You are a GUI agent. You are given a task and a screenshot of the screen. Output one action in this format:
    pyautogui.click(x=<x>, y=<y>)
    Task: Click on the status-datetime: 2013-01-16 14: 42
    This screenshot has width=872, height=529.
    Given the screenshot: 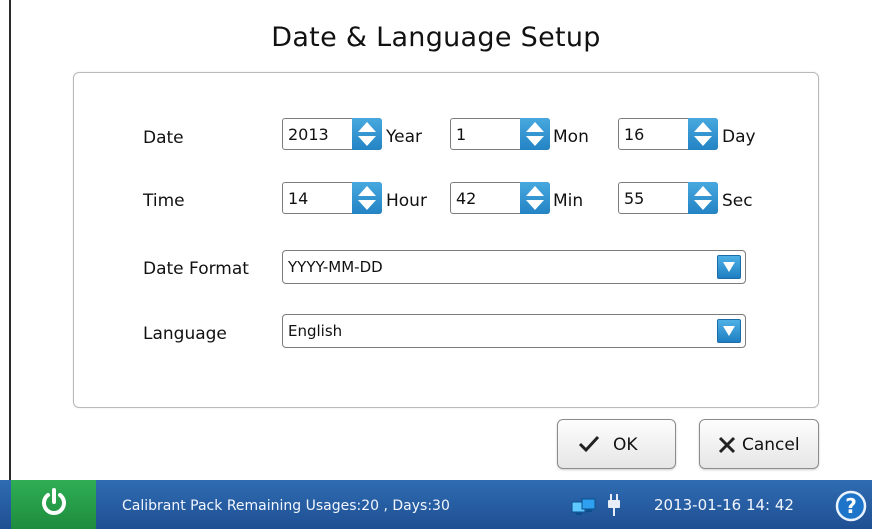 What is the action you would take?
    pyautogui.click(x=724, y=505)
    